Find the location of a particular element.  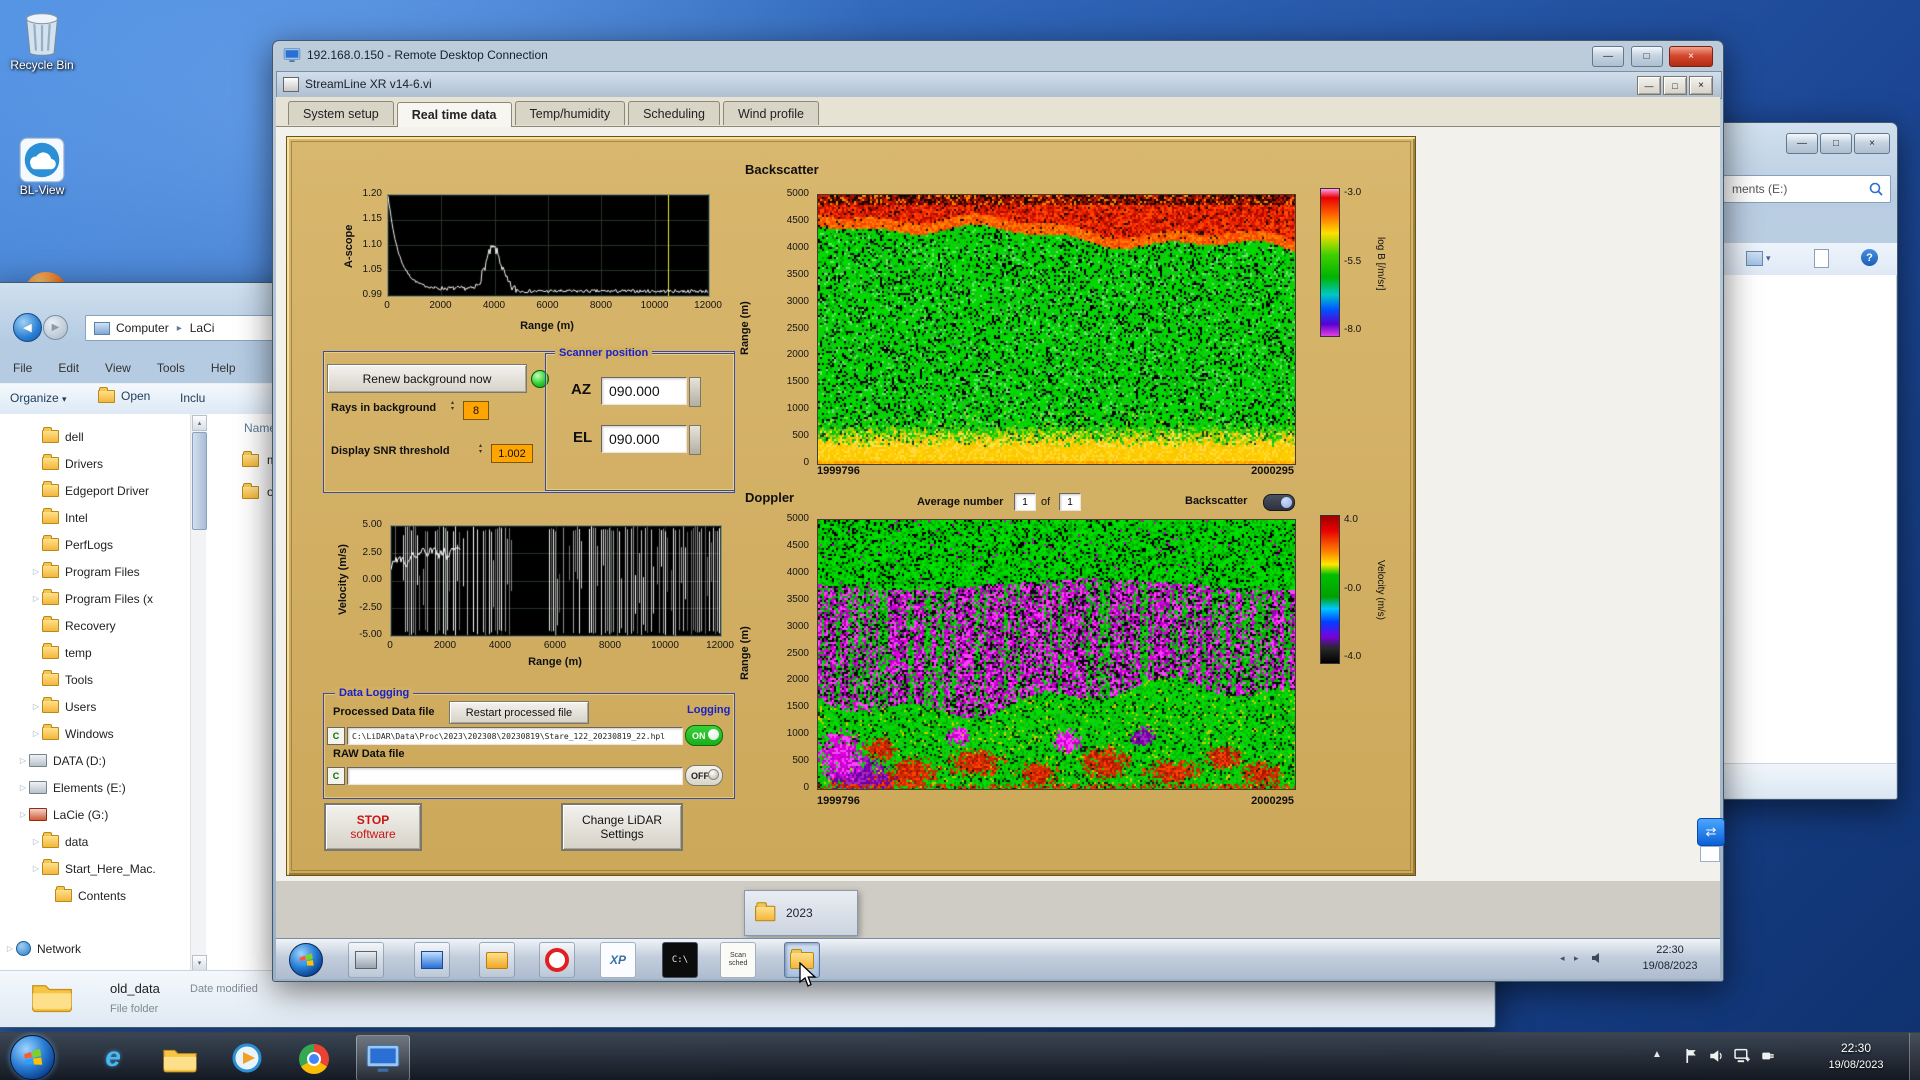

tree-item-dell: dell is located at coordinates (95, 436).